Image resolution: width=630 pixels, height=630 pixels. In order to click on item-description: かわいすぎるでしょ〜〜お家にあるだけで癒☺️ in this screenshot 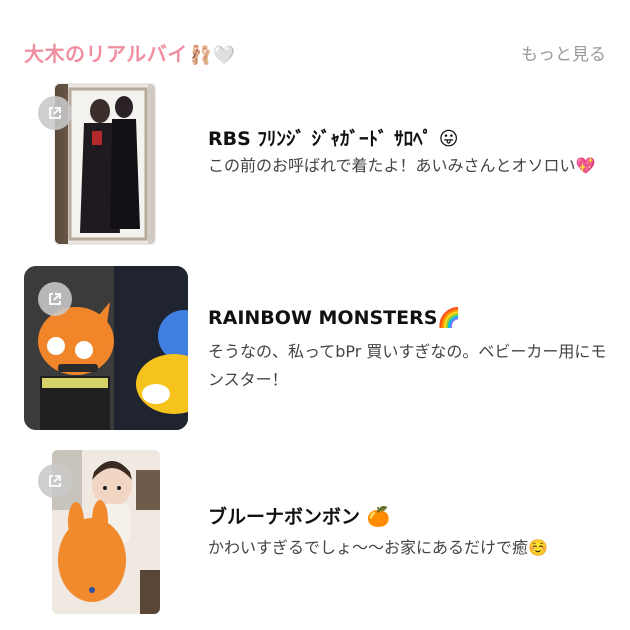, I will do `click(408, 548)`.